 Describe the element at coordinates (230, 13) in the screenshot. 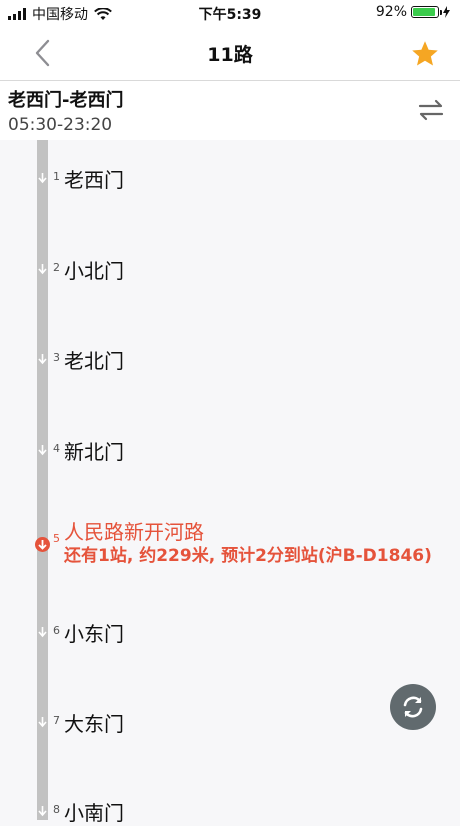

I see `status-bar: 中国移动 下午5:39 92%` at that location.